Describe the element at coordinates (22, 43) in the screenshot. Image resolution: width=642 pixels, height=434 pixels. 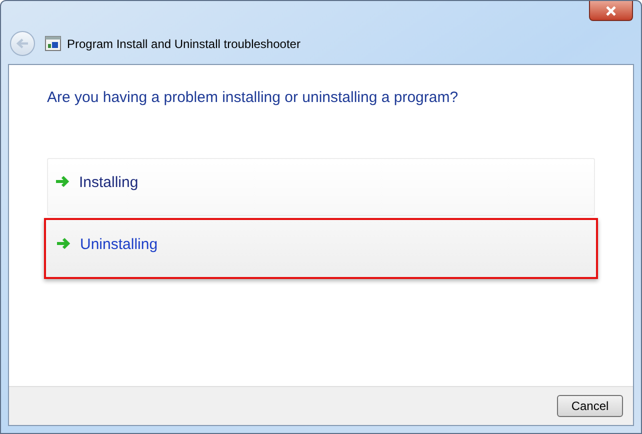
I see `back-arrow-icon` at that location.